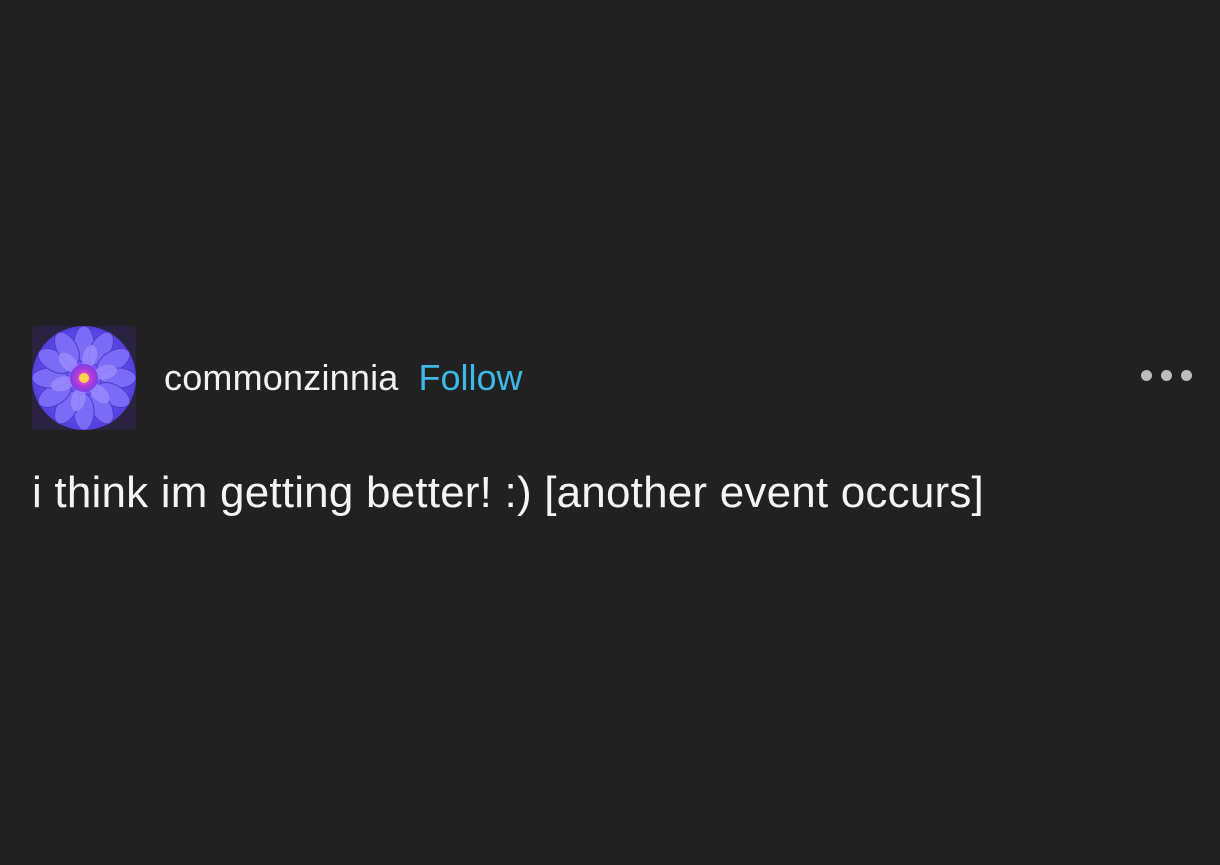 The height and width of the screenshot is (865, 1220). What do you see at coordinates (471, 378) in the screenshot?
I see `follow-button: Follow` at bounding box center [471, 378].